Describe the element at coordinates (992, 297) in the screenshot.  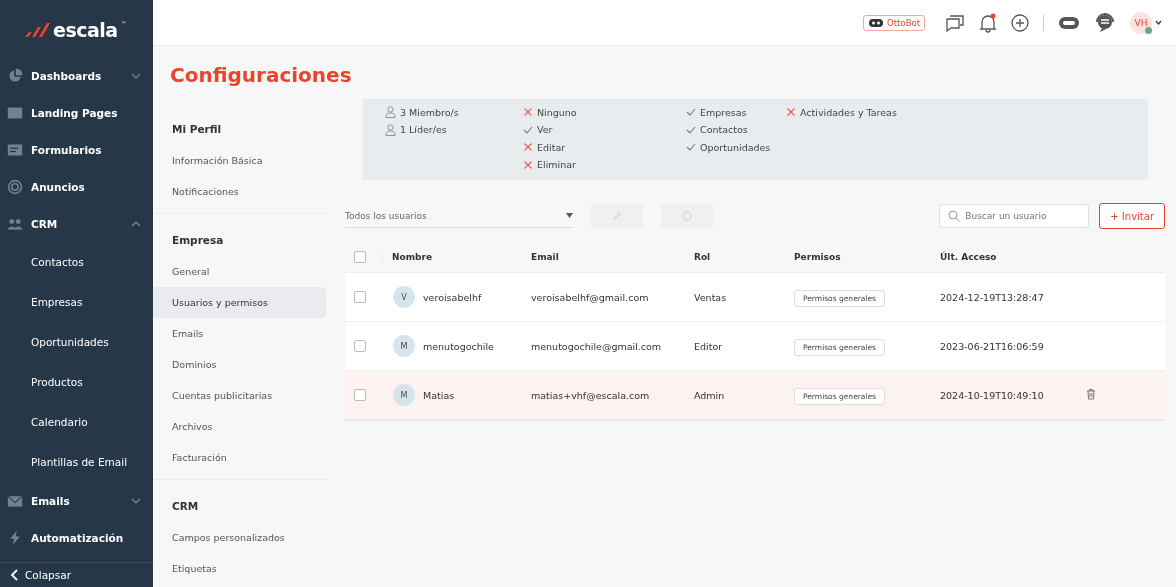
I see `table-cell: 2024-12-19T13:28:47` at that location.